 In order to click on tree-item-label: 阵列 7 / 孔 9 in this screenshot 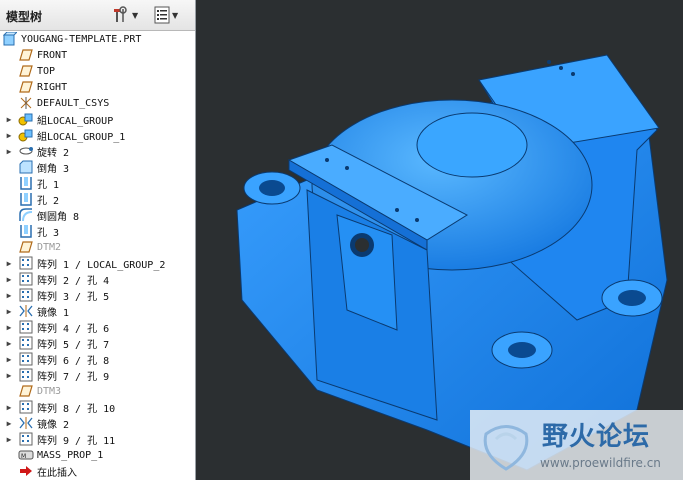, I will do `click(73, 377)`.